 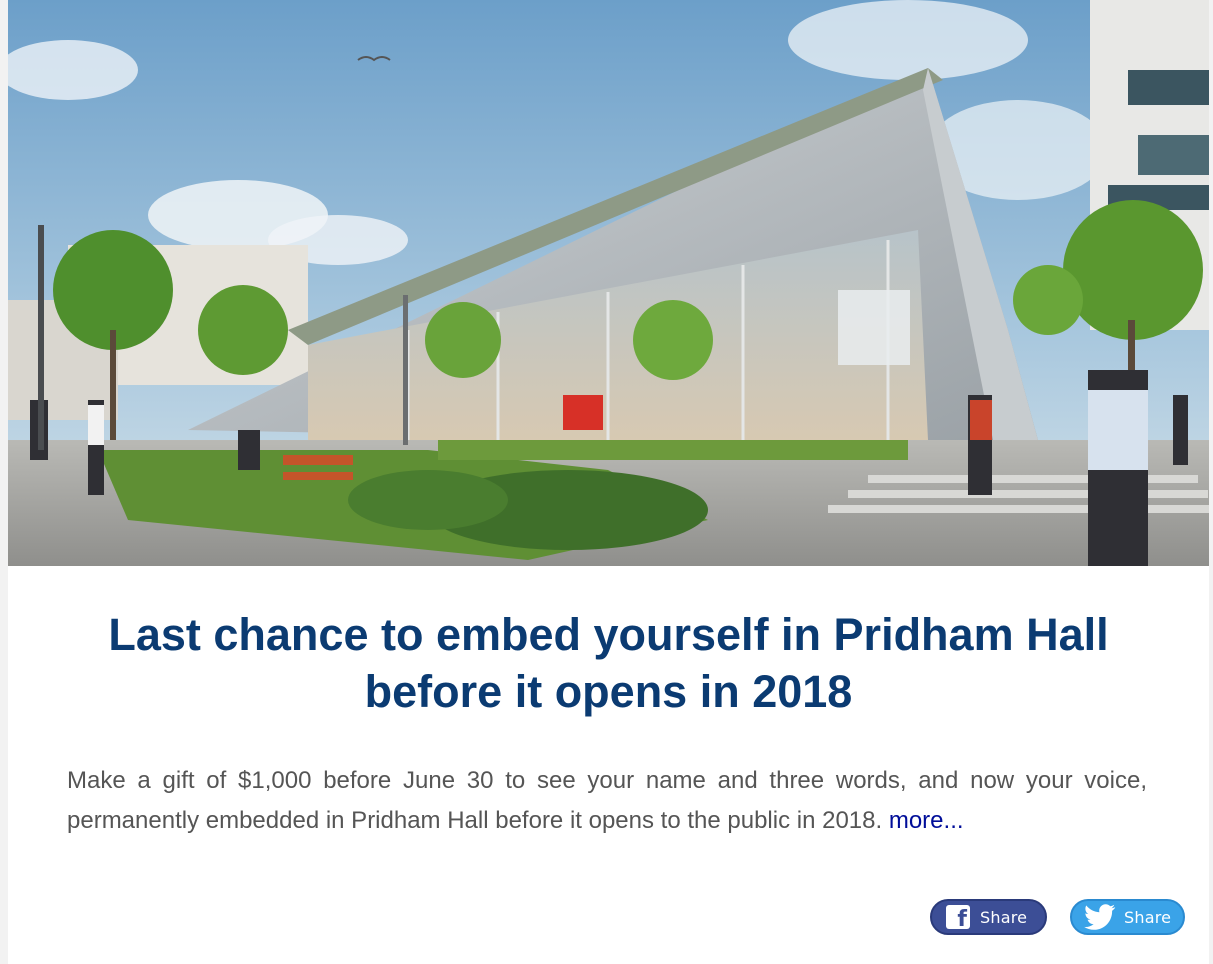 I want to click on twitter-share-label: Share, so click(x=1148, y=917).